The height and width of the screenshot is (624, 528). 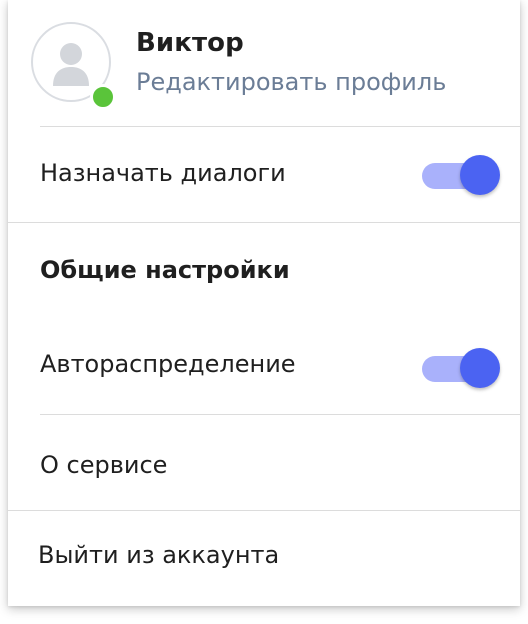 I want to click on edit-profile-link: Редактировать профиль, so click(x=291, y=82).